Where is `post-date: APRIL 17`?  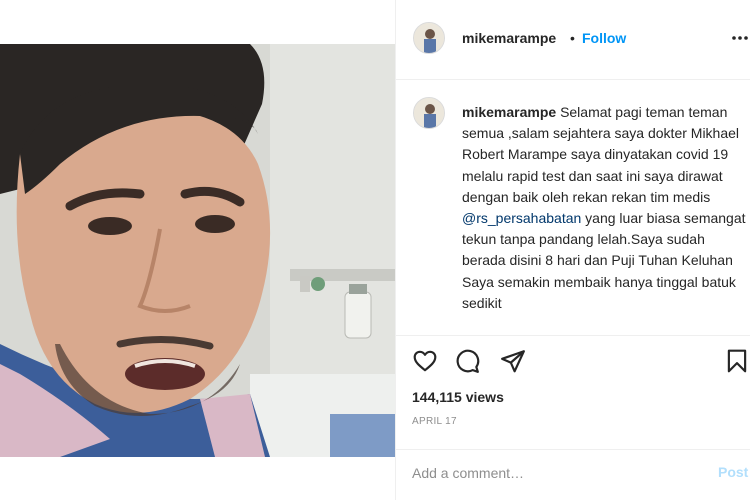 post-date: APRIL 17 is located at coordinates (434, 421).